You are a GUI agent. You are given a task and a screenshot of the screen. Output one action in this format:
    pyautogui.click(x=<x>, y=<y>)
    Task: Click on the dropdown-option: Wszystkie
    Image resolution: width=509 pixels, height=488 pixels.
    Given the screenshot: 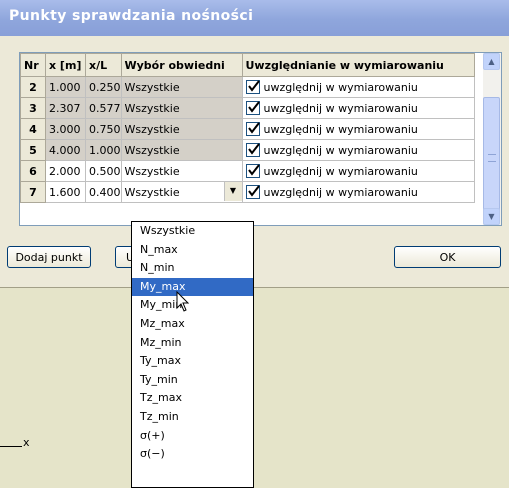 What is the action you would take?
    pyautogui.click(x=192, y=231)
    